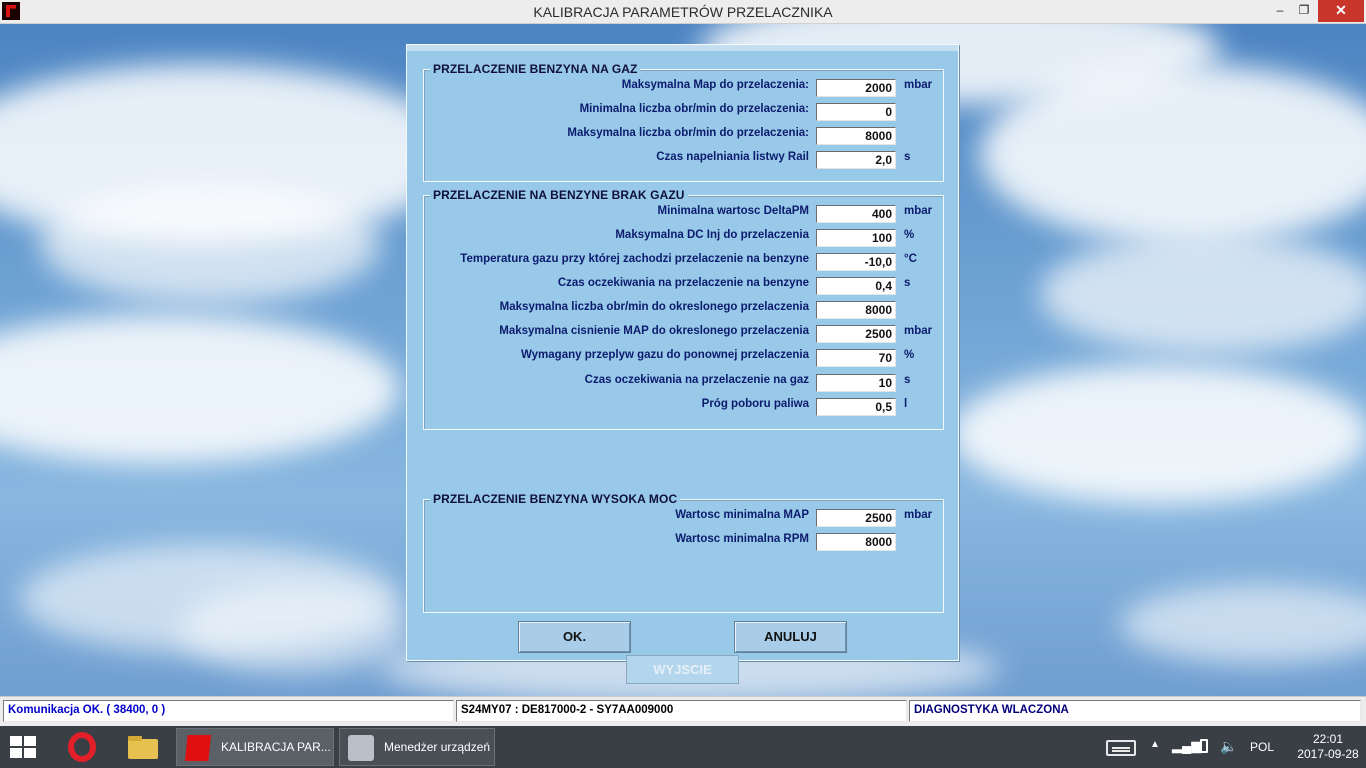 The image size is (1366, 768). I want to click on param-unit: °C, so click(910, 259).